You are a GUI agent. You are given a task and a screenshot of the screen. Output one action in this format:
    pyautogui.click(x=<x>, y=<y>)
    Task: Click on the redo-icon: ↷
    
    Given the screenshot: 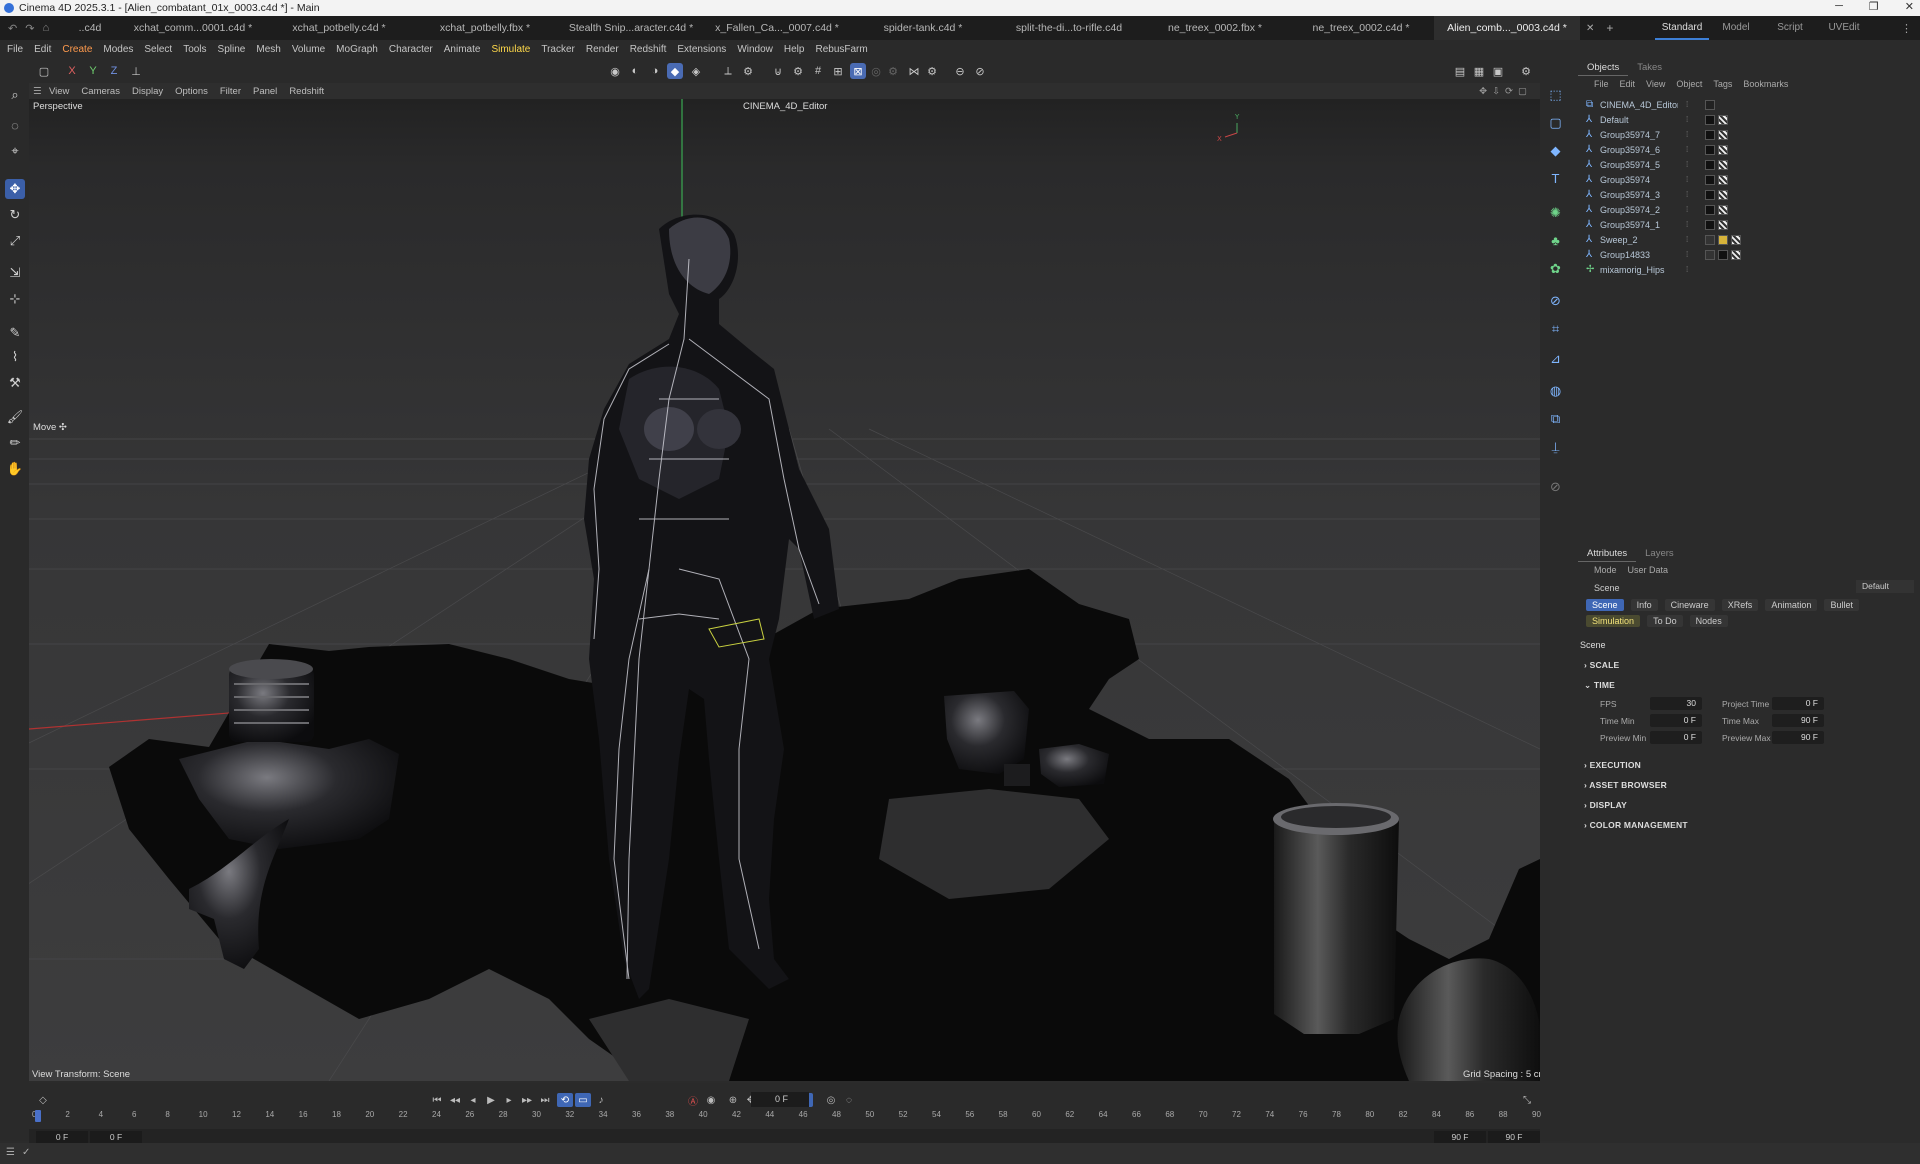 What is the action you would take?
    pyautogui.click(x=29, y=28)
    